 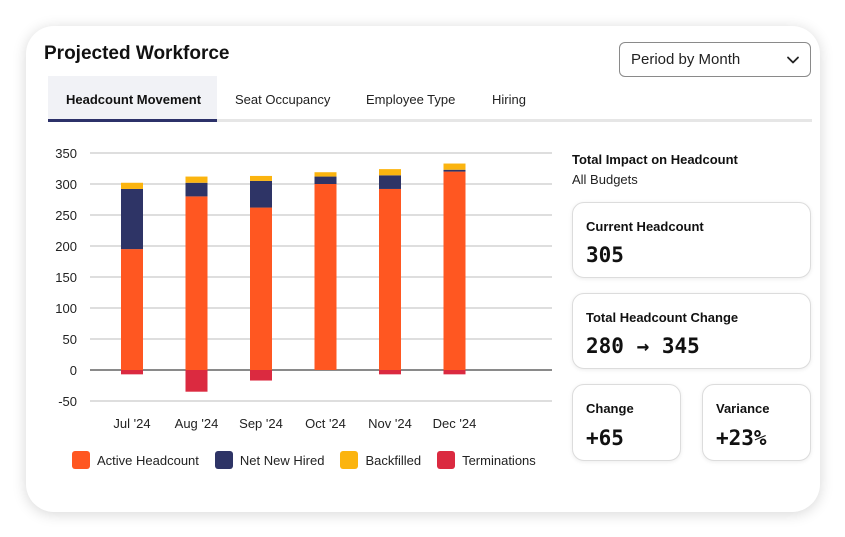 I want to click on current-headcount-card: Current Headcount 305, so click(x=691, y=240).